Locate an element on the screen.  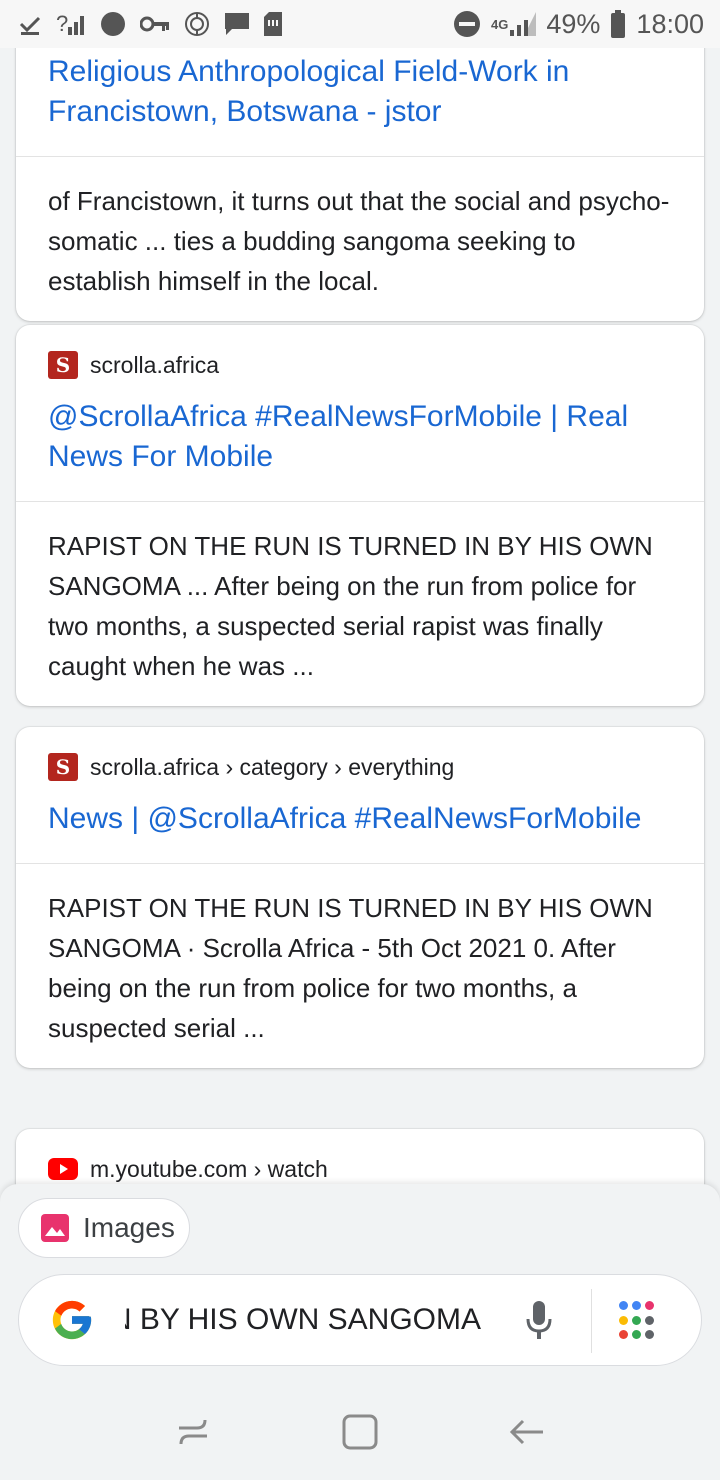
images-chip-label: Images is located at coordinates (129, 1227).